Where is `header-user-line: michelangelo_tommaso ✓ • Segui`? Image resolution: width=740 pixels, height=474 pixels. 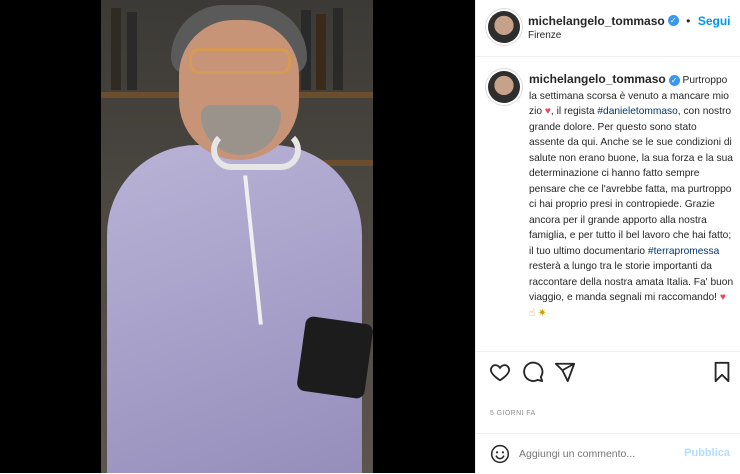
header-user-line: michelangelo_tommaso ✓ • Segui is located at coordinates (629, 21).